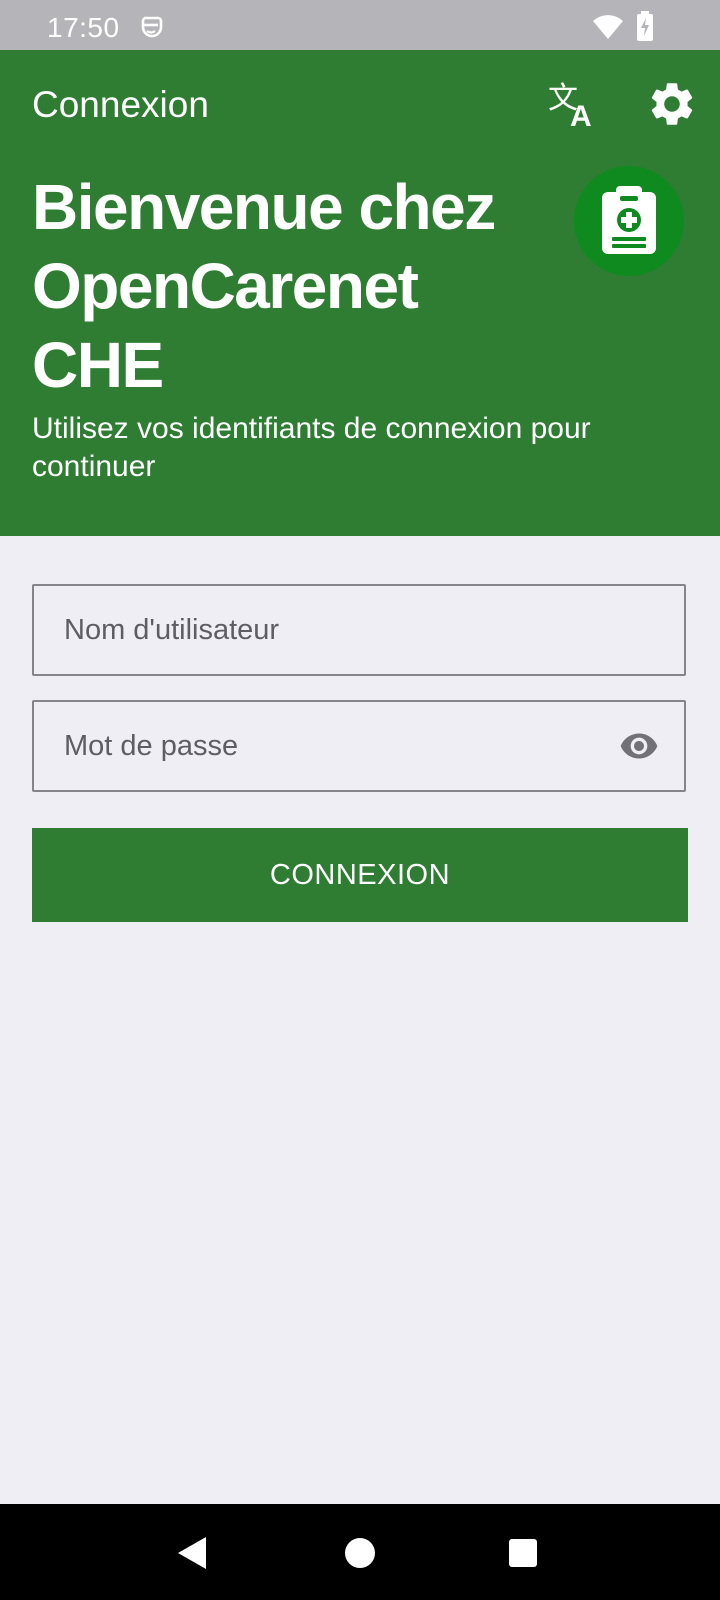  What do you see at coordinates (581, 116) in the screenshot?
I see `svg-text: A` at bounding box center [581, 116].